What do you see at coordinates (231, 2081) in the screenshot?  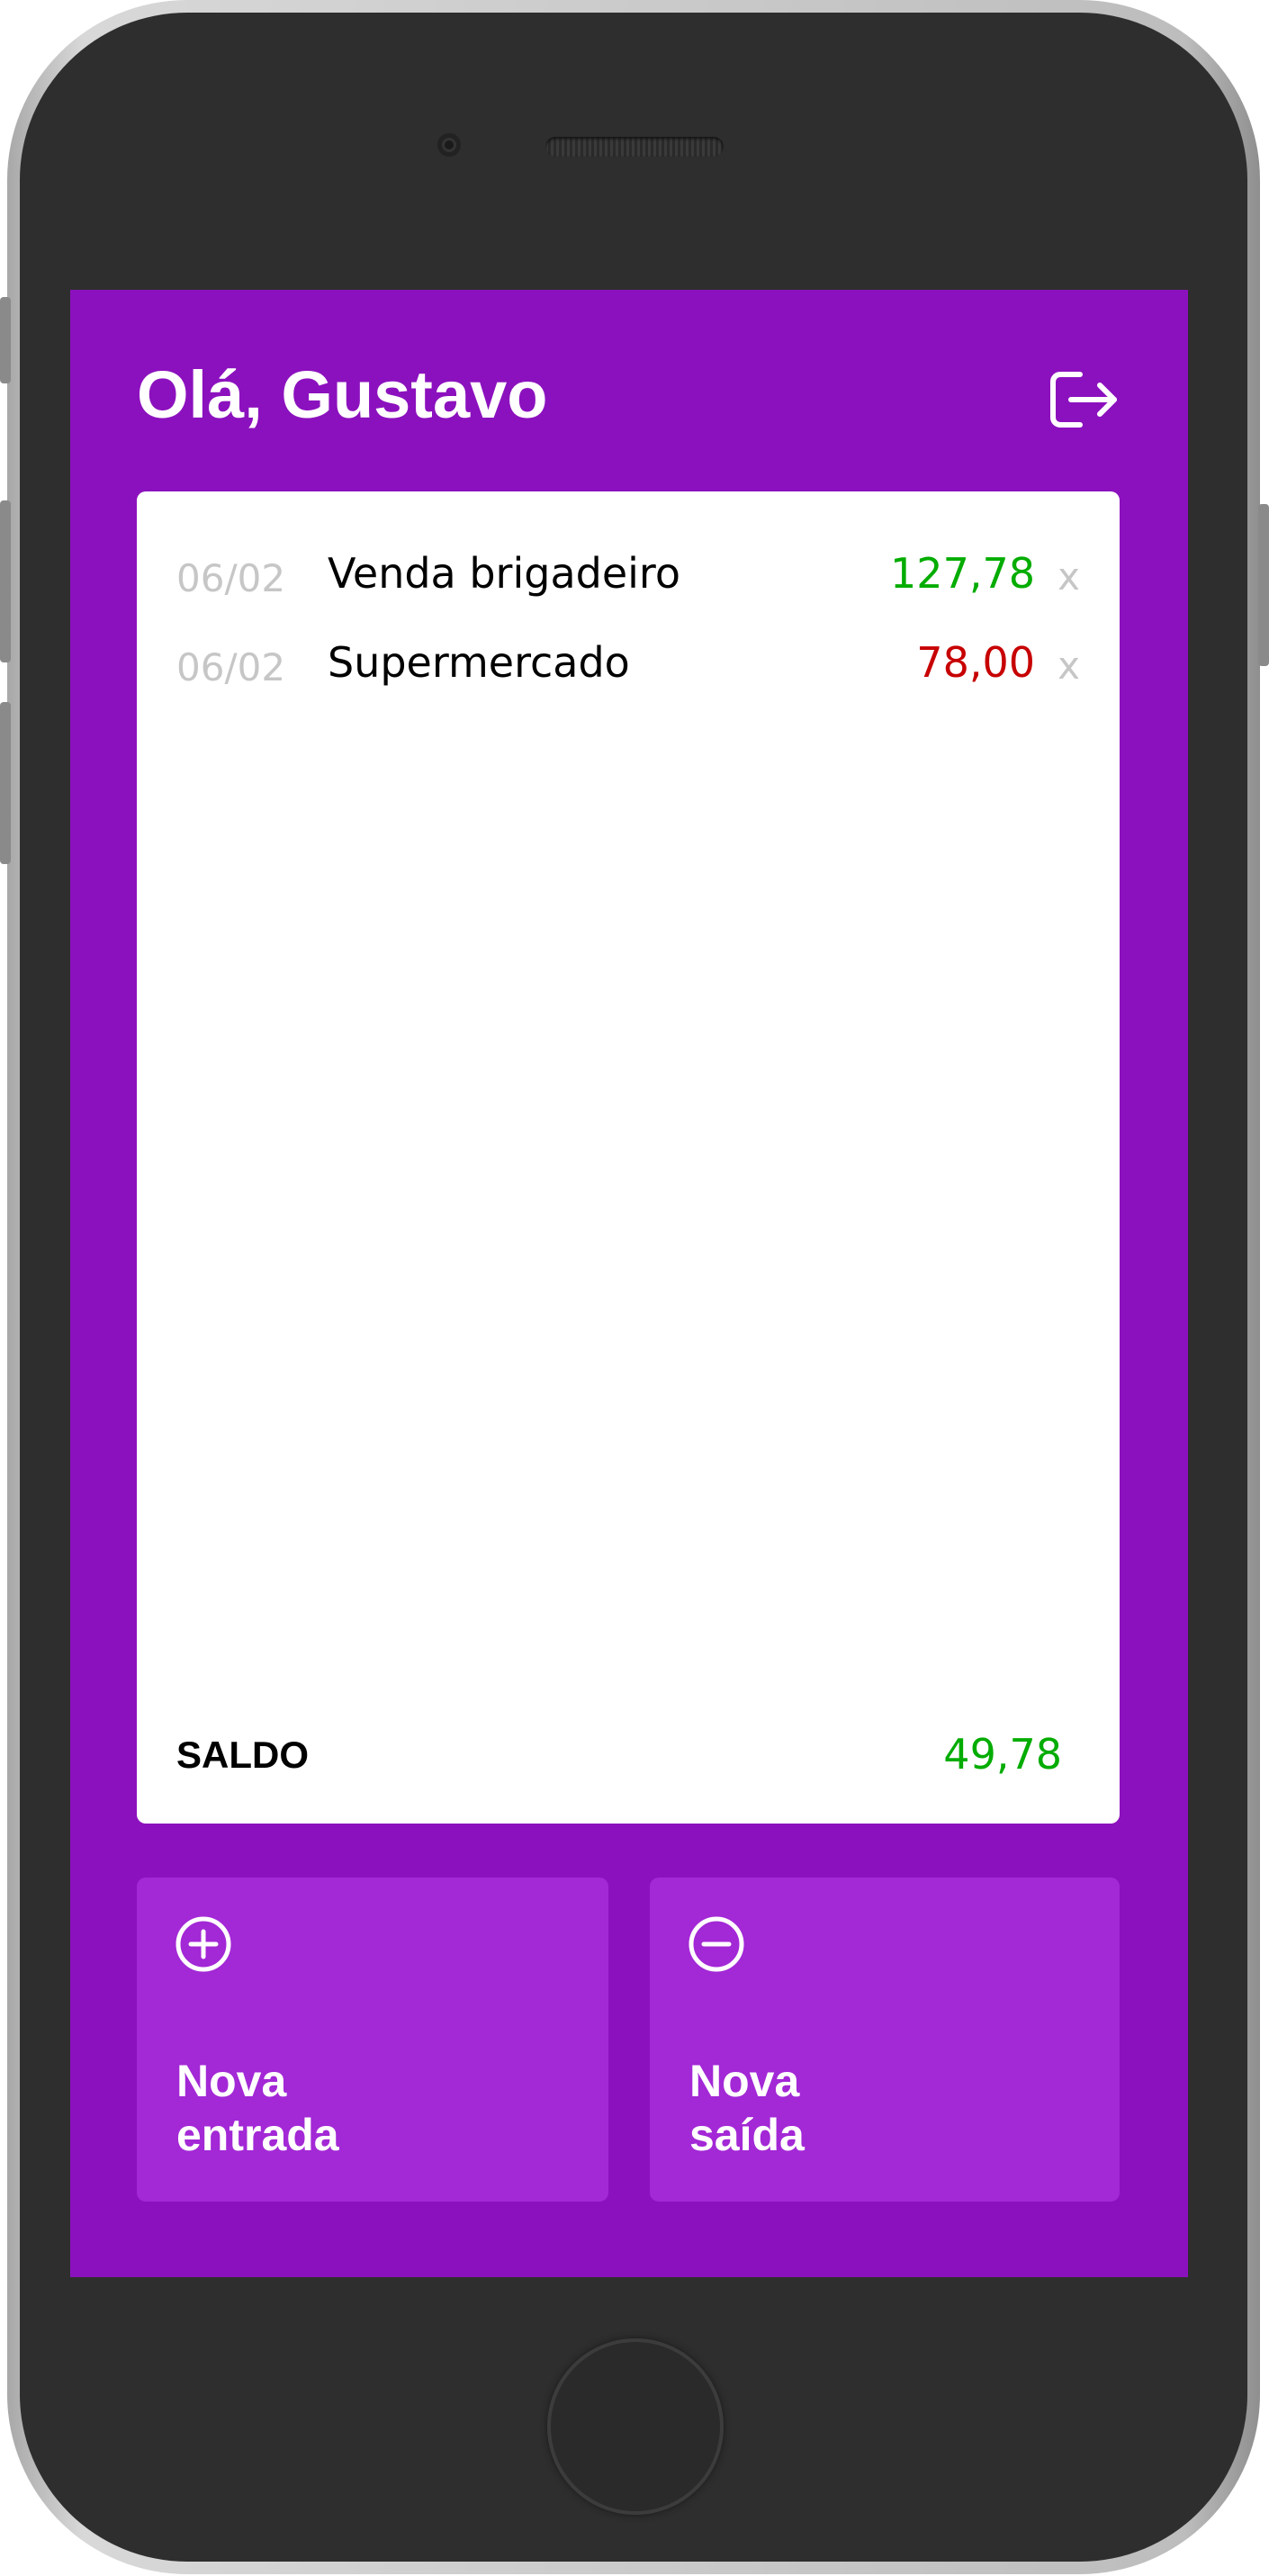 I see `new-entry-label-line1: Nova` at bounding box center [231, 2081].